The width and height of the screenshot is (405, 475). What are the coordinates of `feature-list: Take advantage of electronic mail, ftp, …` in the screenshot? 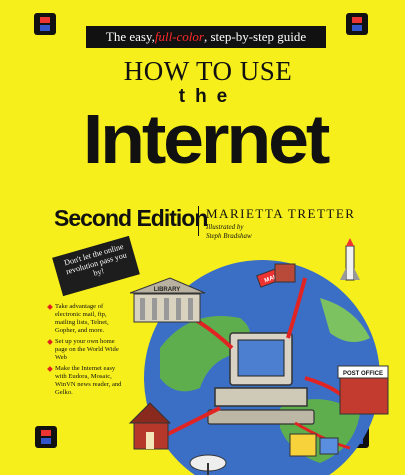 It's located at (88, 351).